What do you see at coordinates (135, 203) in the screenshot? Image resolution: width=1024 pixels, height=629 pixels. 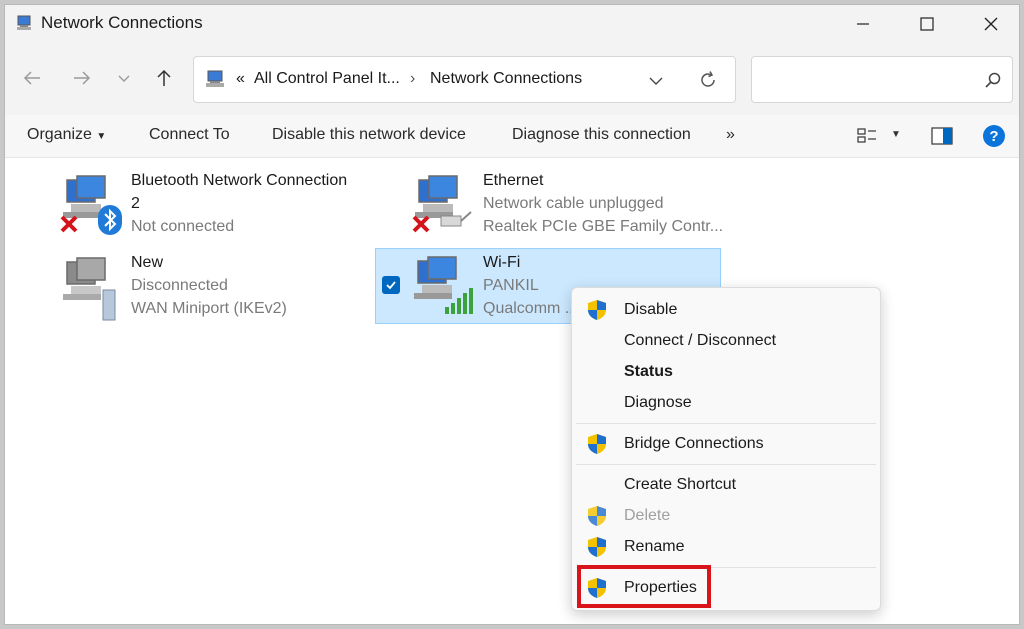 I see `connection-name-line2: 2` at bounding box center [135, 203].